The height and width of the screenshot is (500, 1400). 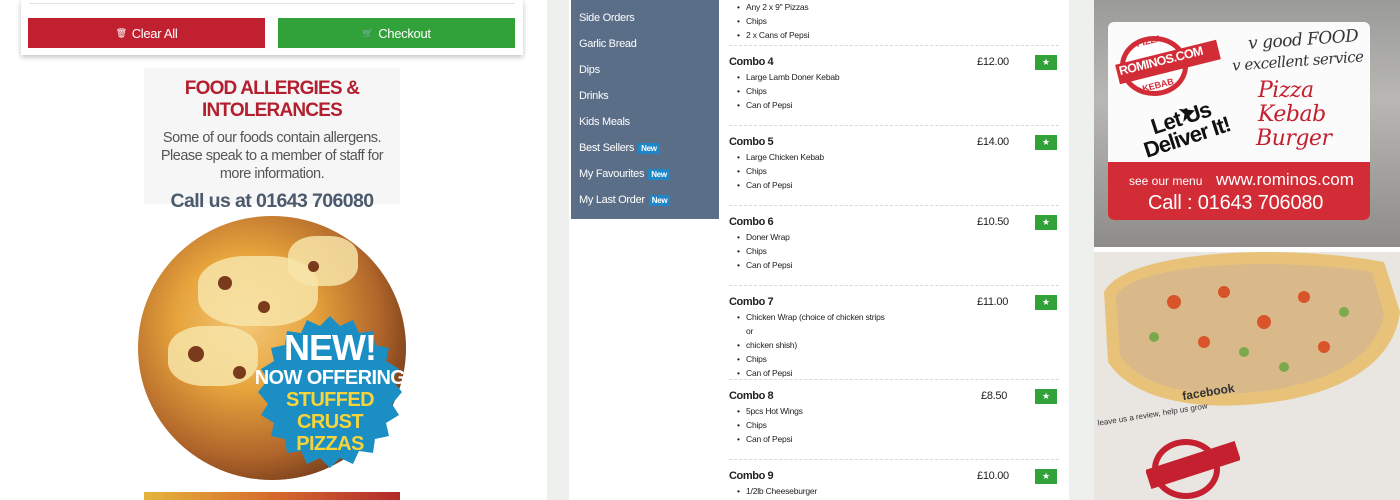 I want to click on item-line: chicken shish), so click(x=812, y=345).